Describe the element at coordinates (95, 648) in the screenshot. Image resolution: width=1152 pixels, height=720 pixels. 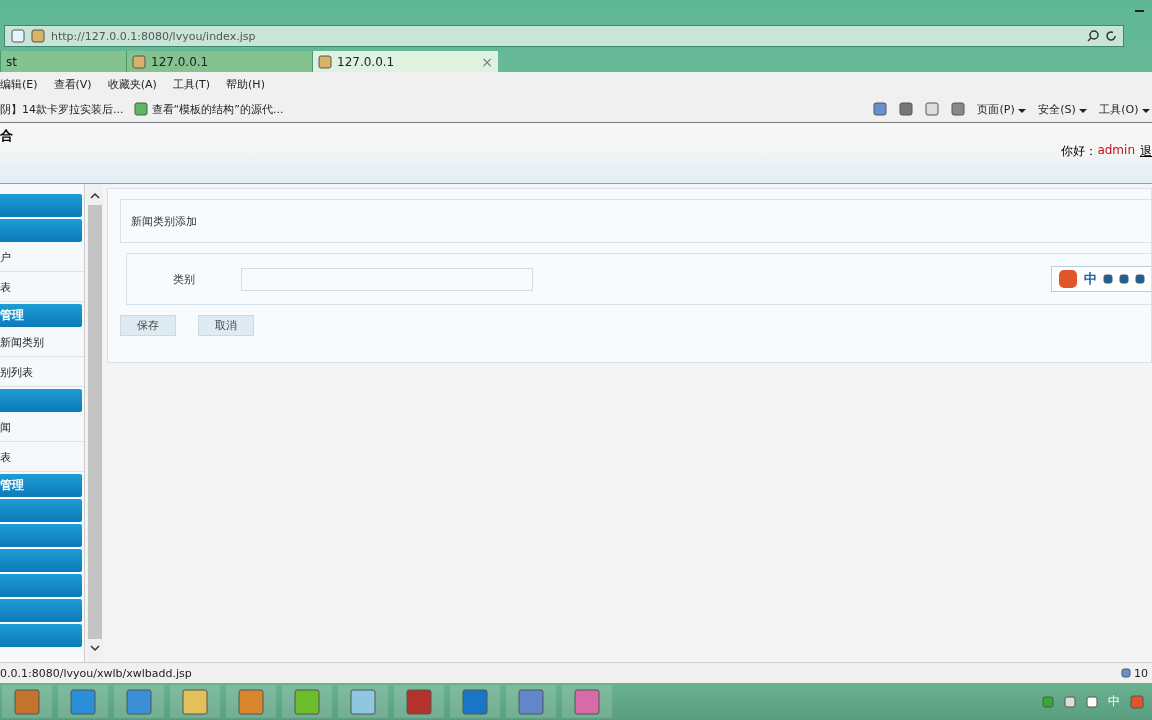
I see `chevron-down-icon` at that location.